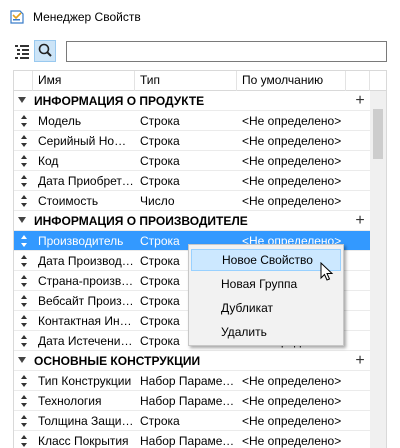 The image size is (400, 448). What do you see at coordinates (188, 201) in the screenshot?
I see `cell-type: Число` at bounding box center [188, 201].